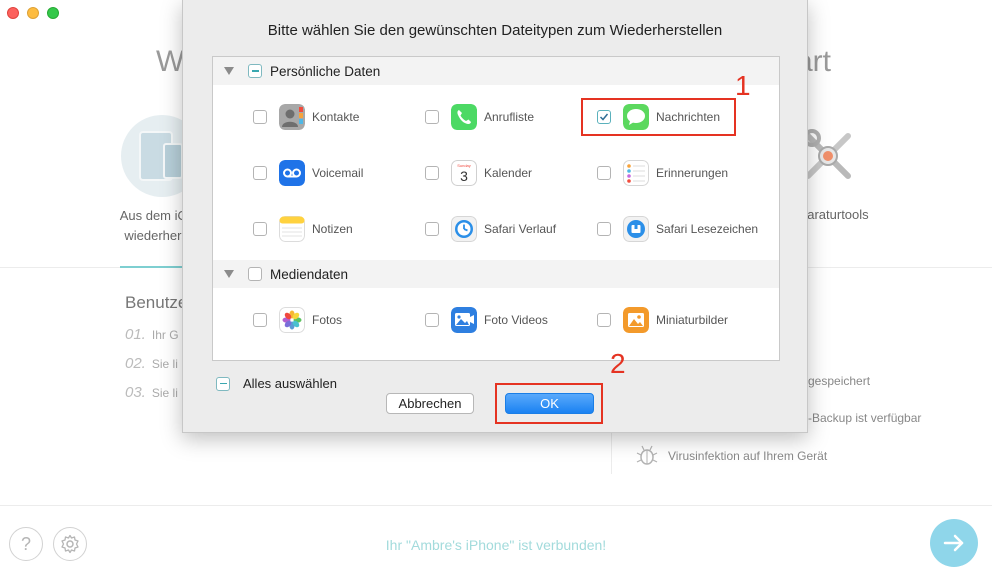 Image resolution: width=992 pixels, height=576 pixels. What do you see at coordinates (255, 71) in the screenshot?
I see `section-personal-data-checkbox` at bounding box center [255, 71].